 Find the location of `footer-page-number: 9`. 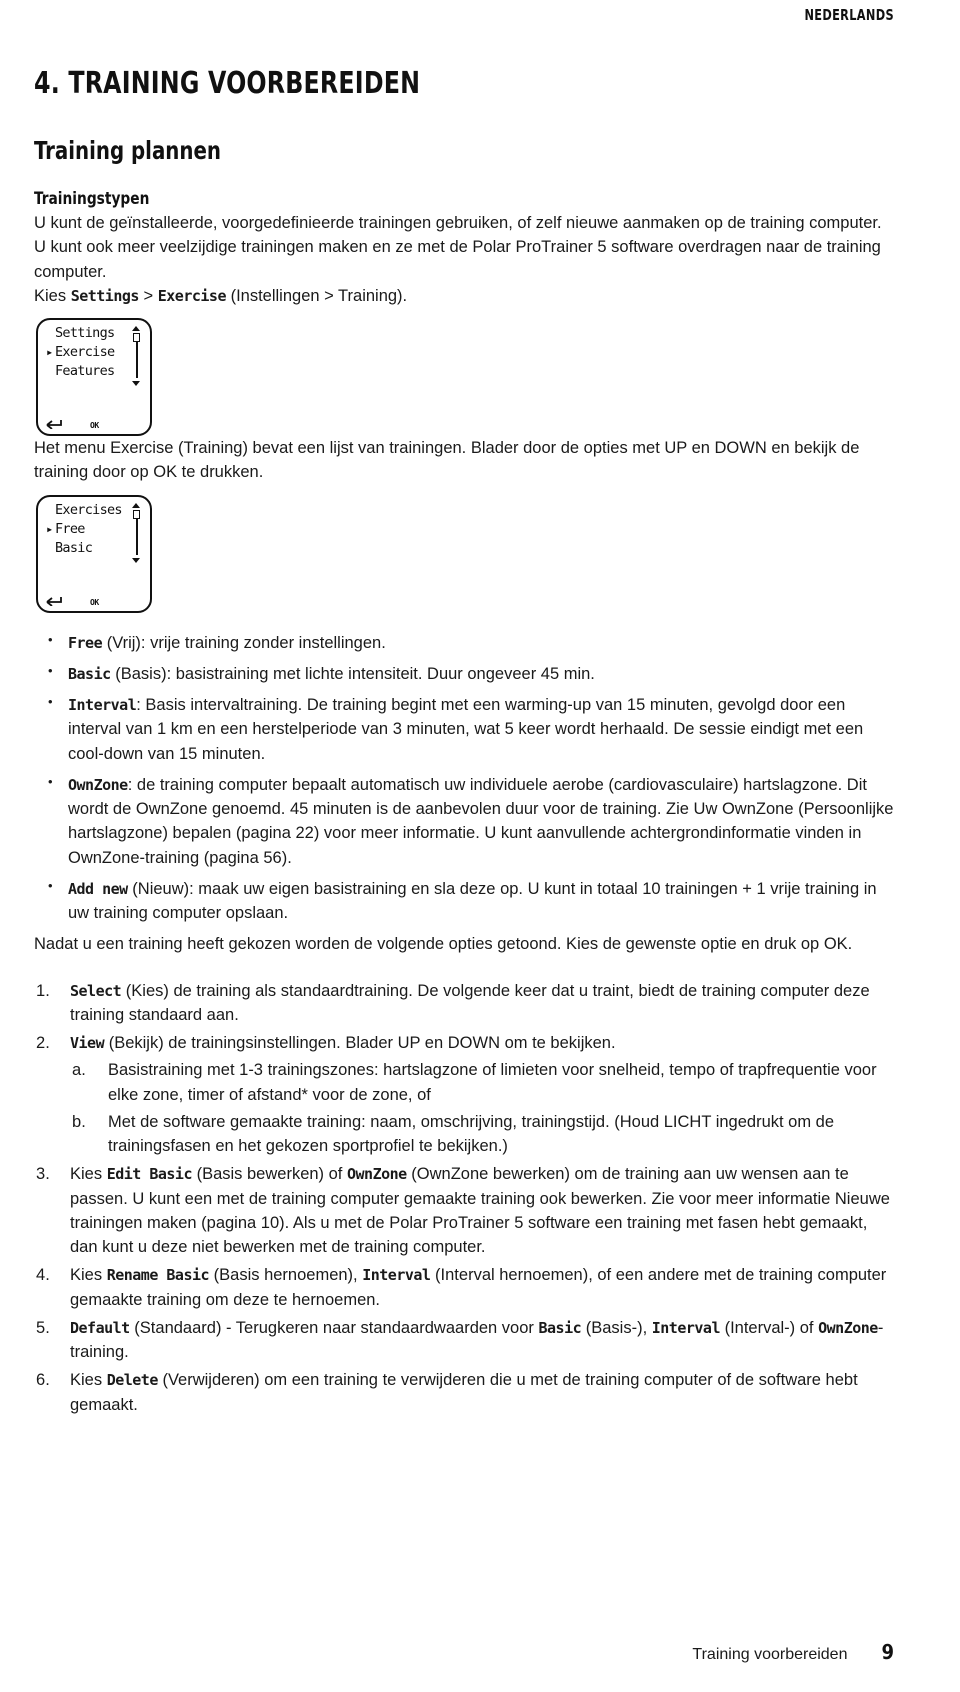

footer-page-number: 9 is located at coordinates (887, 1652).